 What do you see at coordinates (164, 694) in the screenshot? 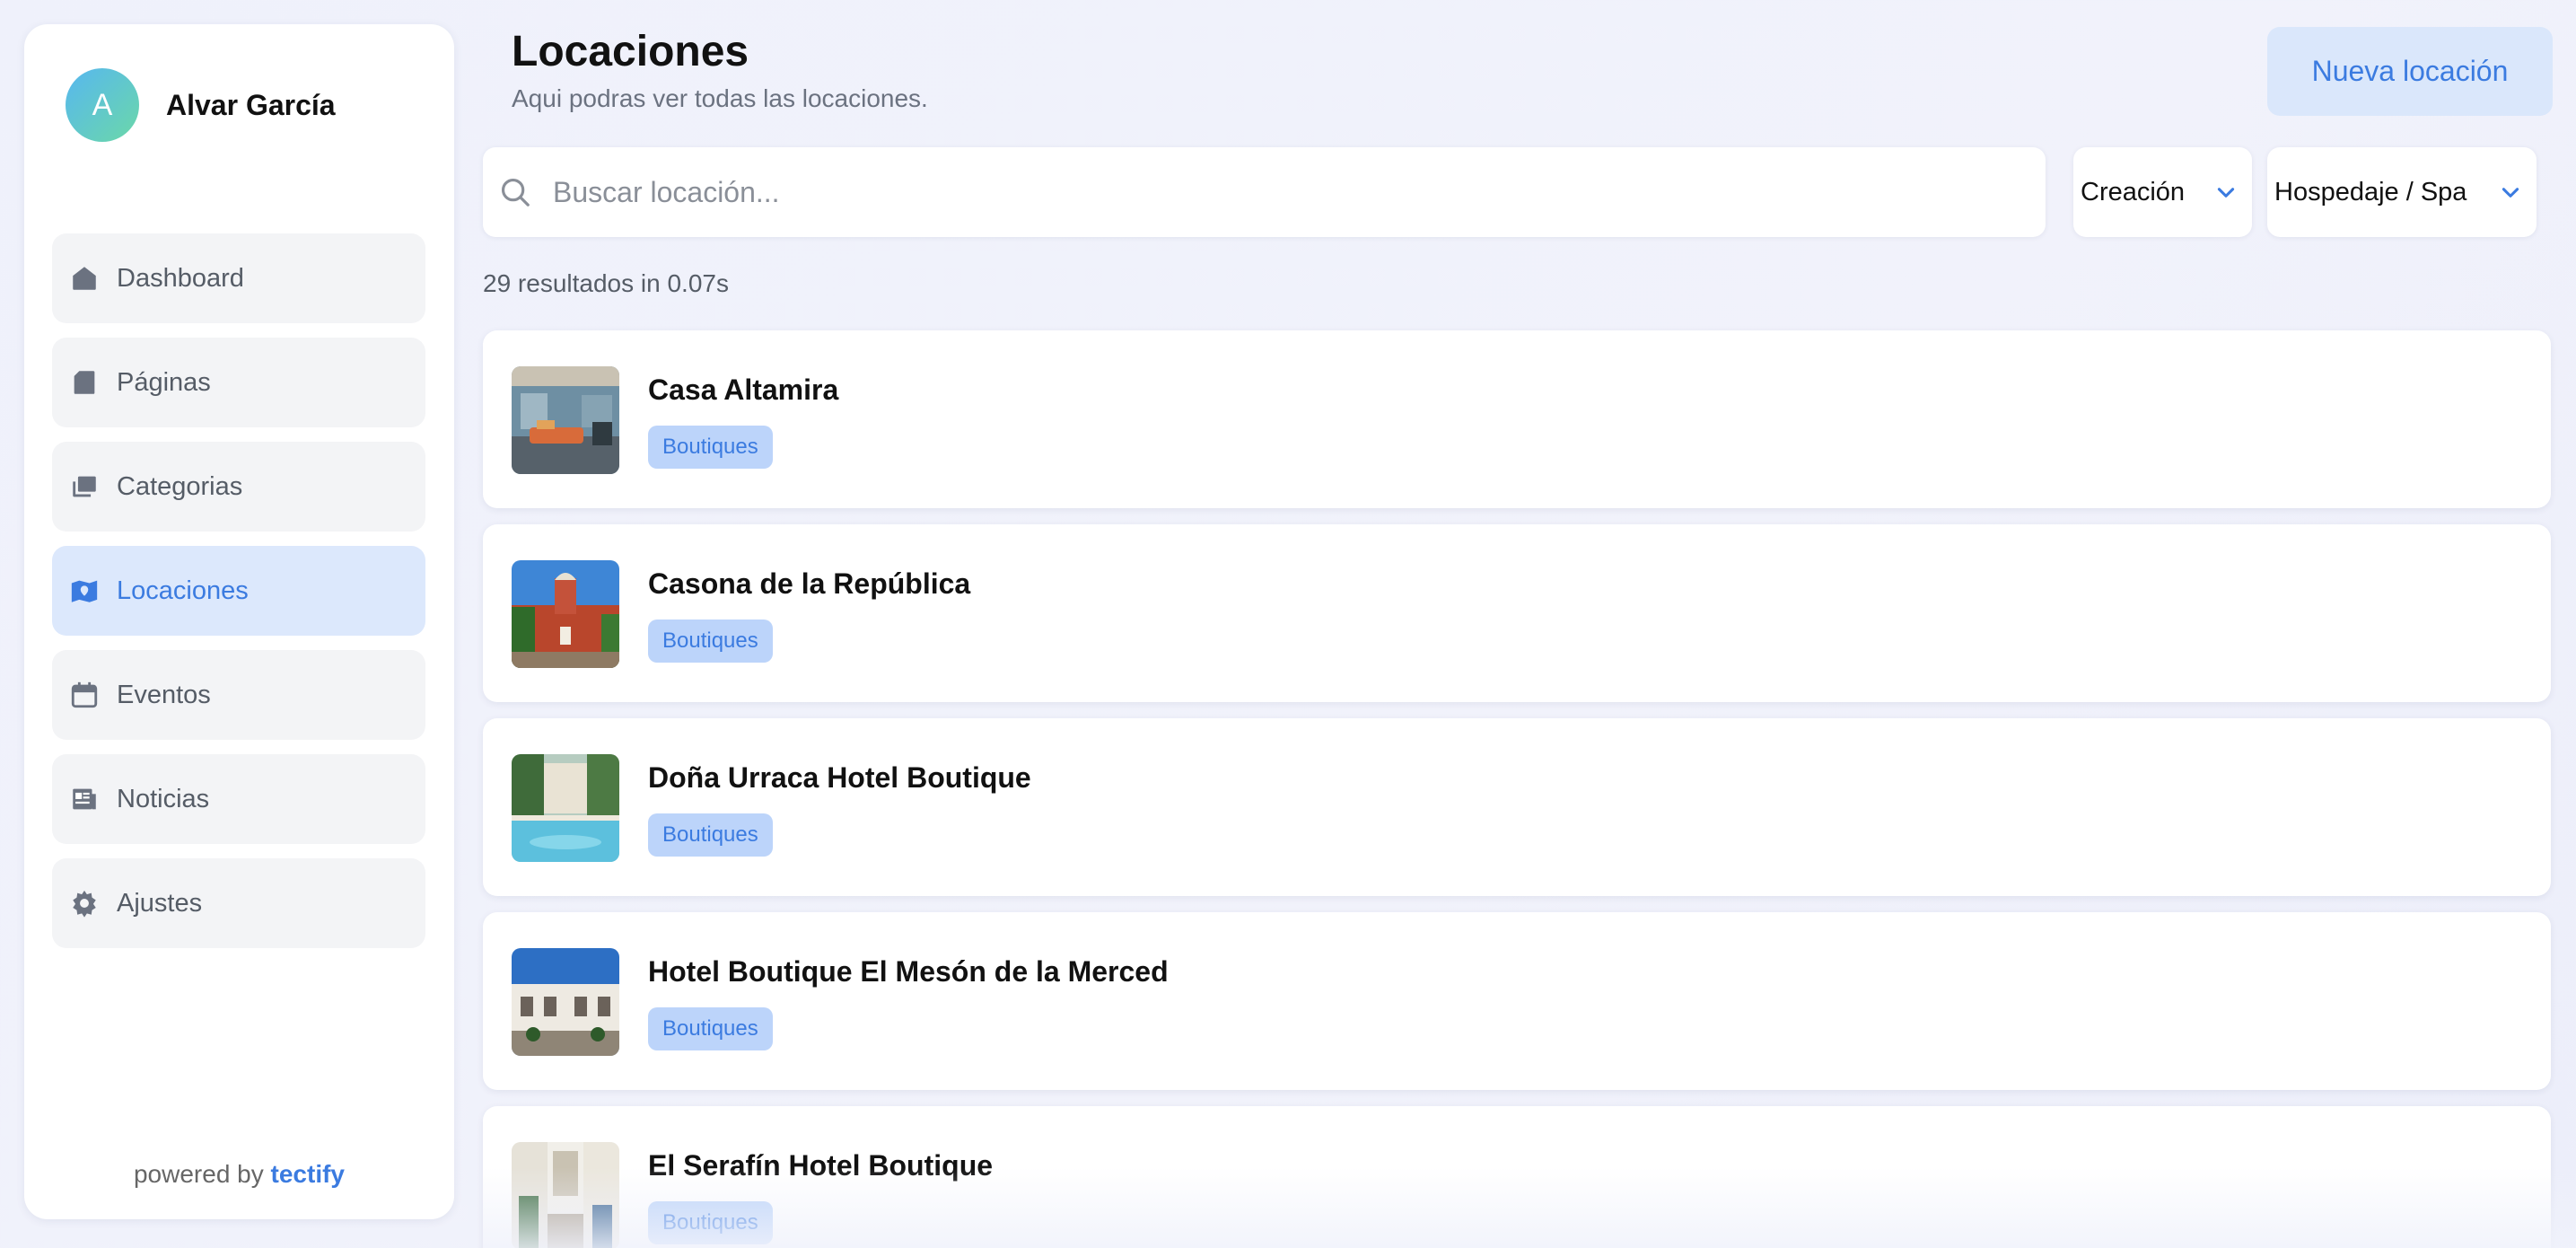
I see `sidebar-item-label: Eventos` at bounding box center [164, 694].